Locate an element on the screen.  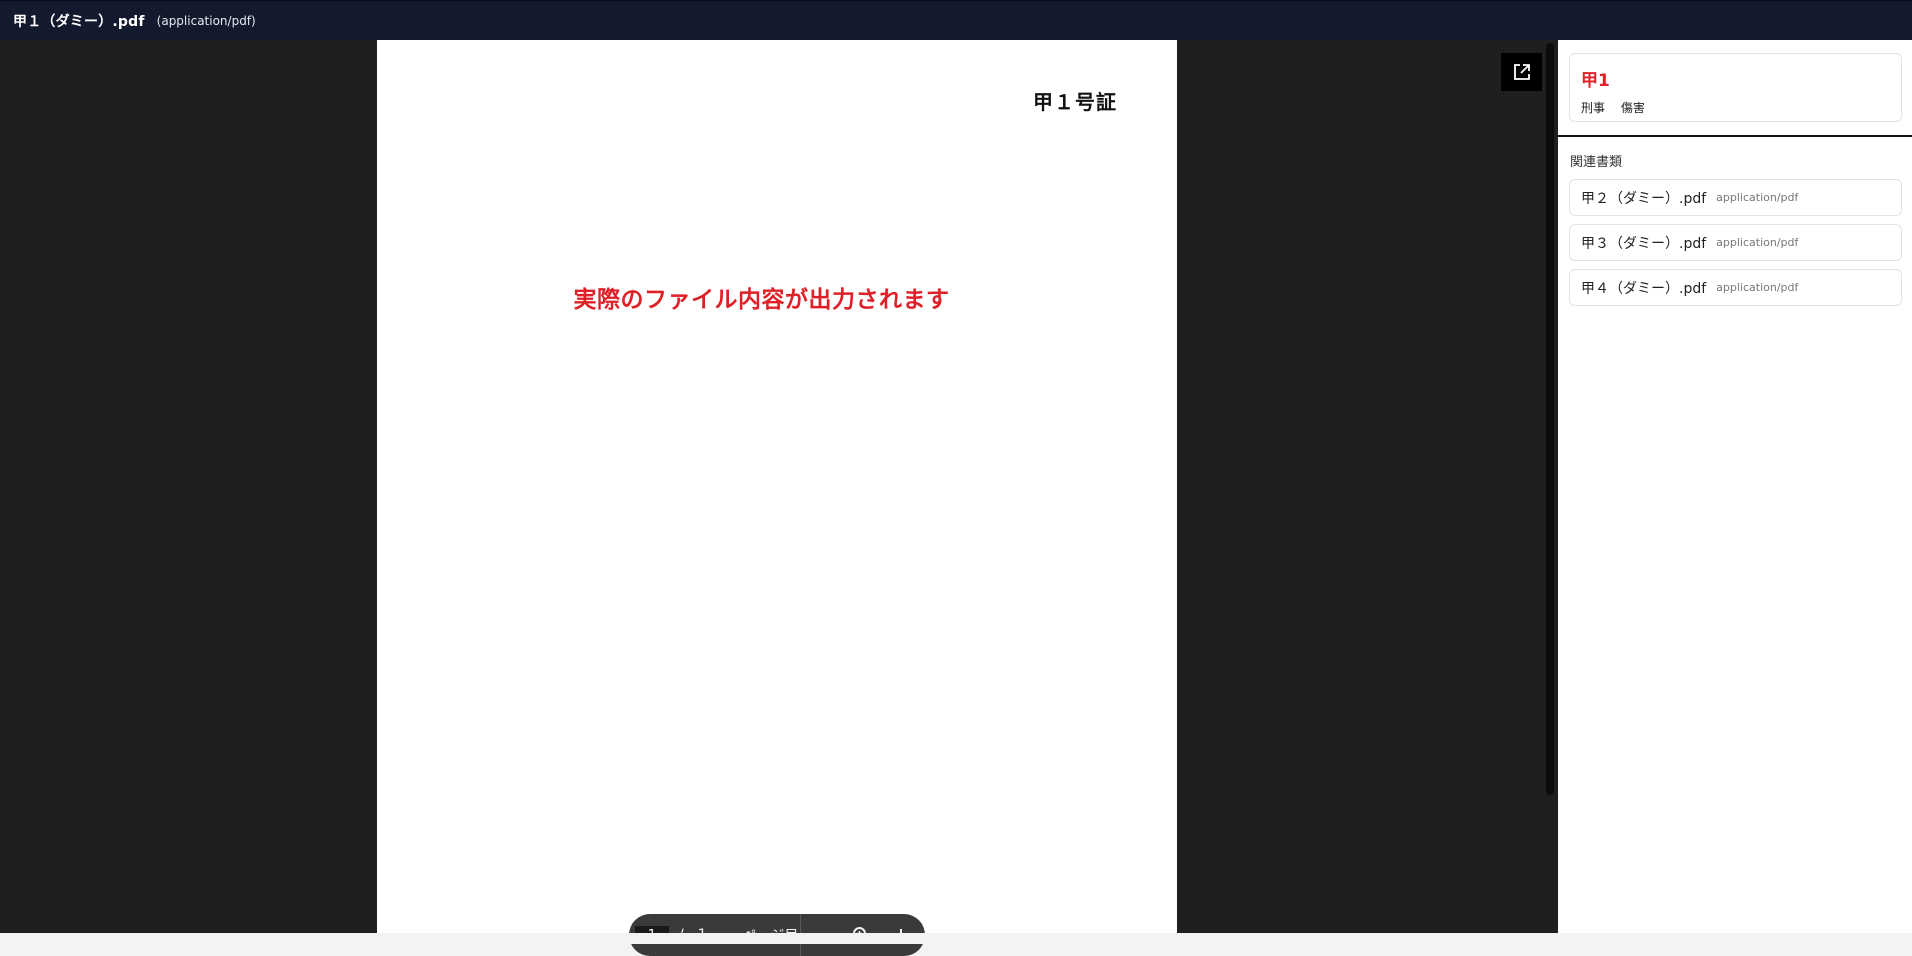
open-external-button is located at coordinates (1521, 72).